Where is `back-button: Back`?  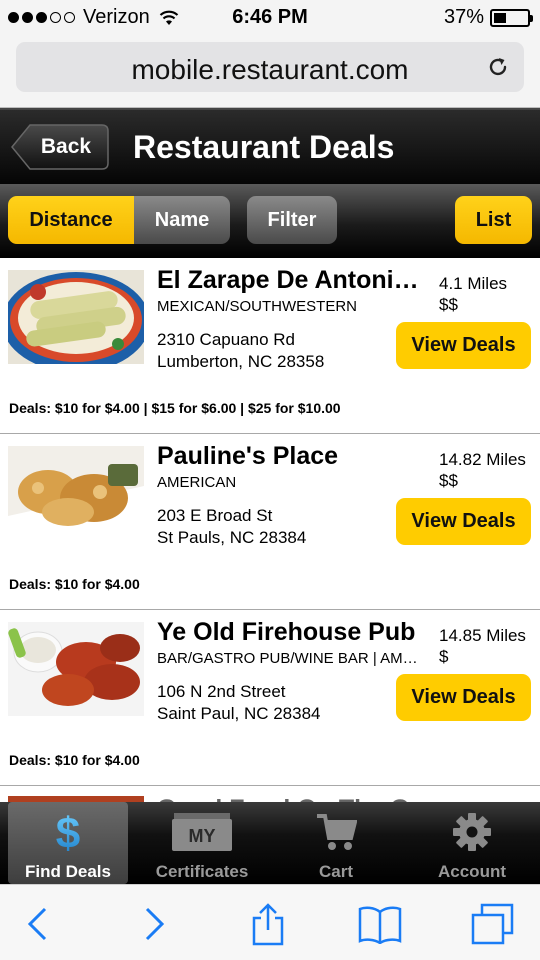 back-button: Back is located at coordinates (60, 147).